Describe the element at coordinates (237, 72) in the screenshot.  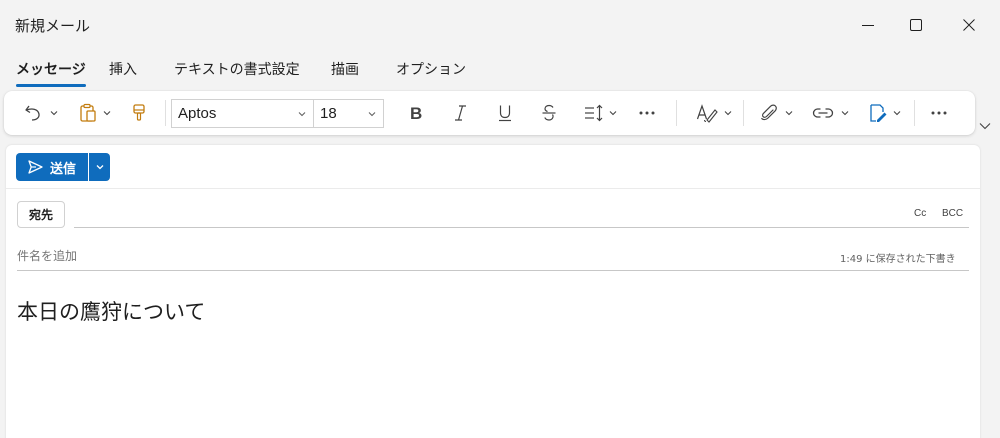
I see `tab-format-text: テキストの書式設定` at that location.